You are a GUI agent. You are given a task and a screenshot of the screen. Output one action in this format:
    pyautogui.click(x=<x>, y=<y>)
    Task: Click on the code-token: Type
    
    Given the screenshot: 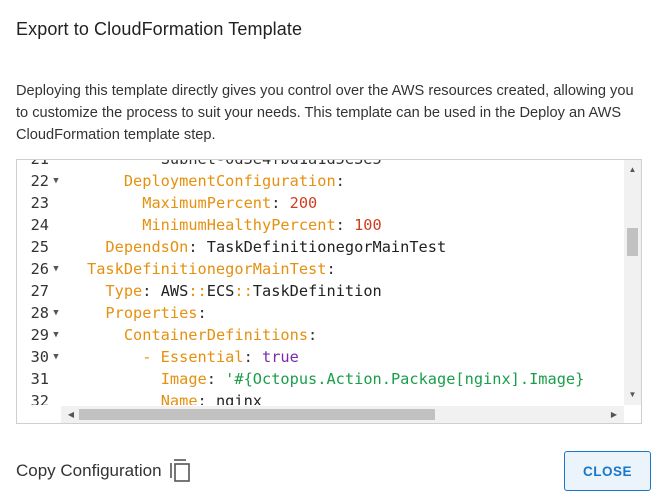 What is the action you would take?
    pyautogui.click(x=124, y=291)
    